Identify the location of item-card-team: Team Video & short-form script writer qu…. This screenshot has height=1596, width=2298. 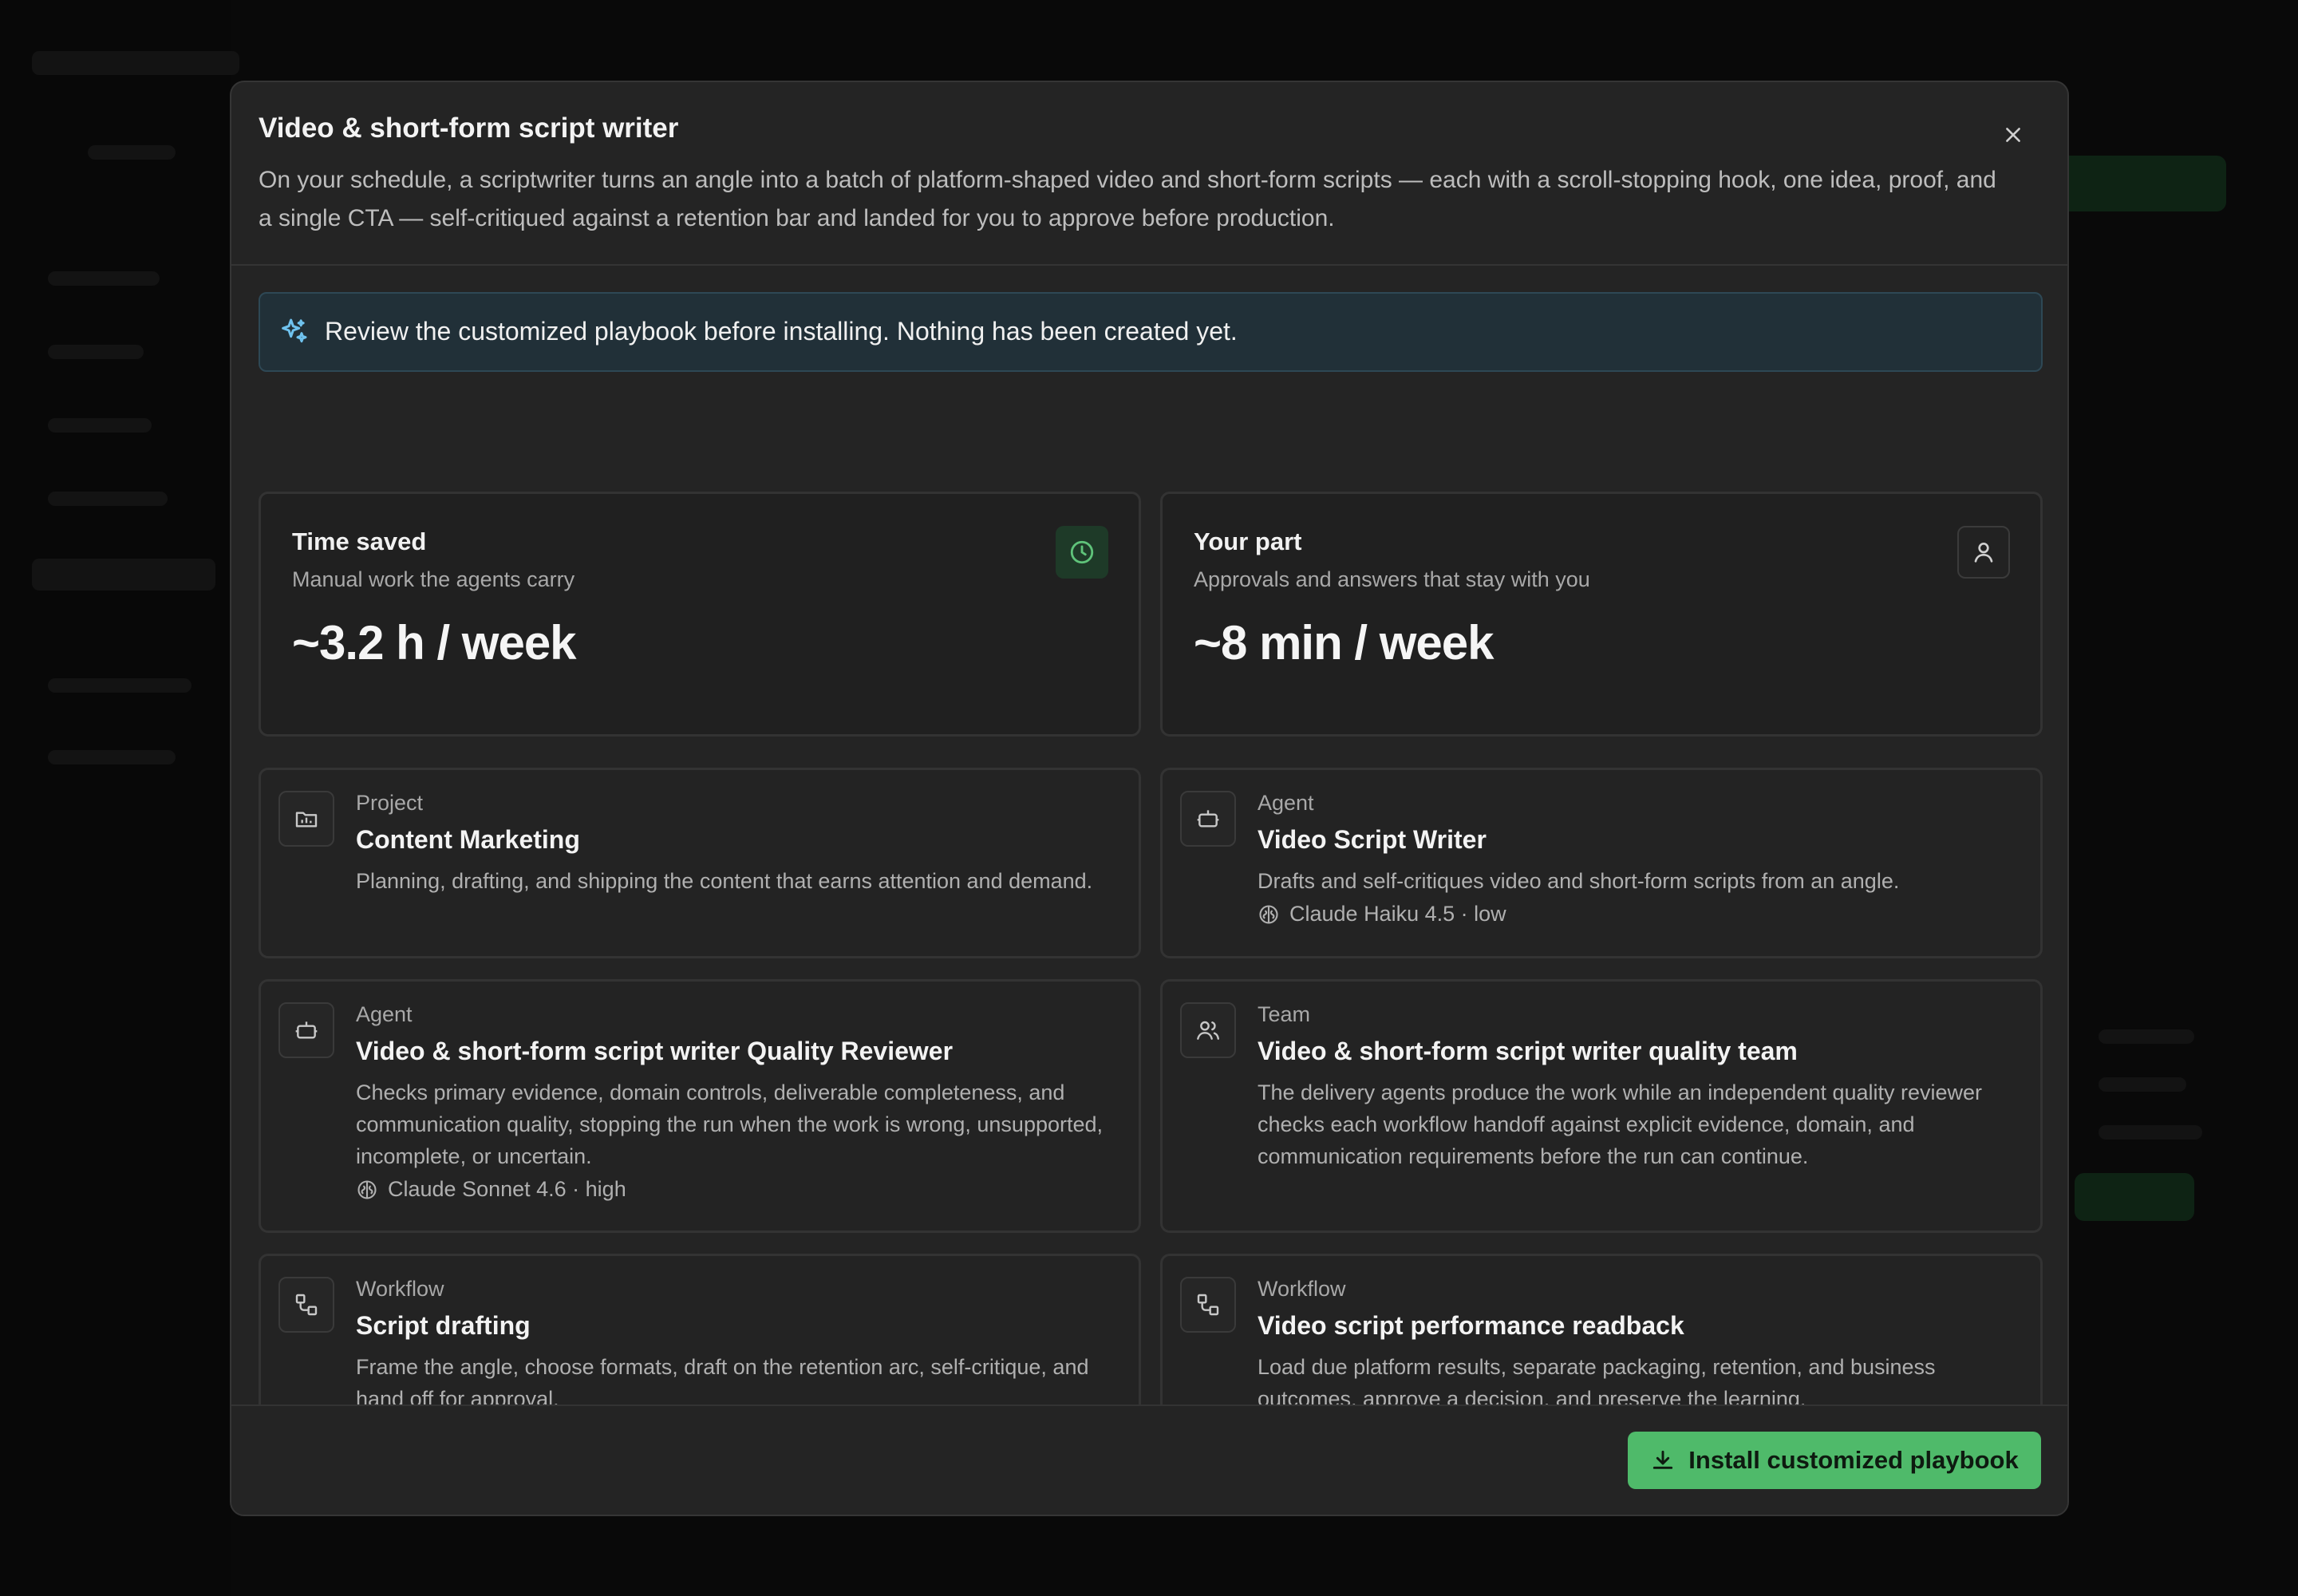
(1601, 1106).